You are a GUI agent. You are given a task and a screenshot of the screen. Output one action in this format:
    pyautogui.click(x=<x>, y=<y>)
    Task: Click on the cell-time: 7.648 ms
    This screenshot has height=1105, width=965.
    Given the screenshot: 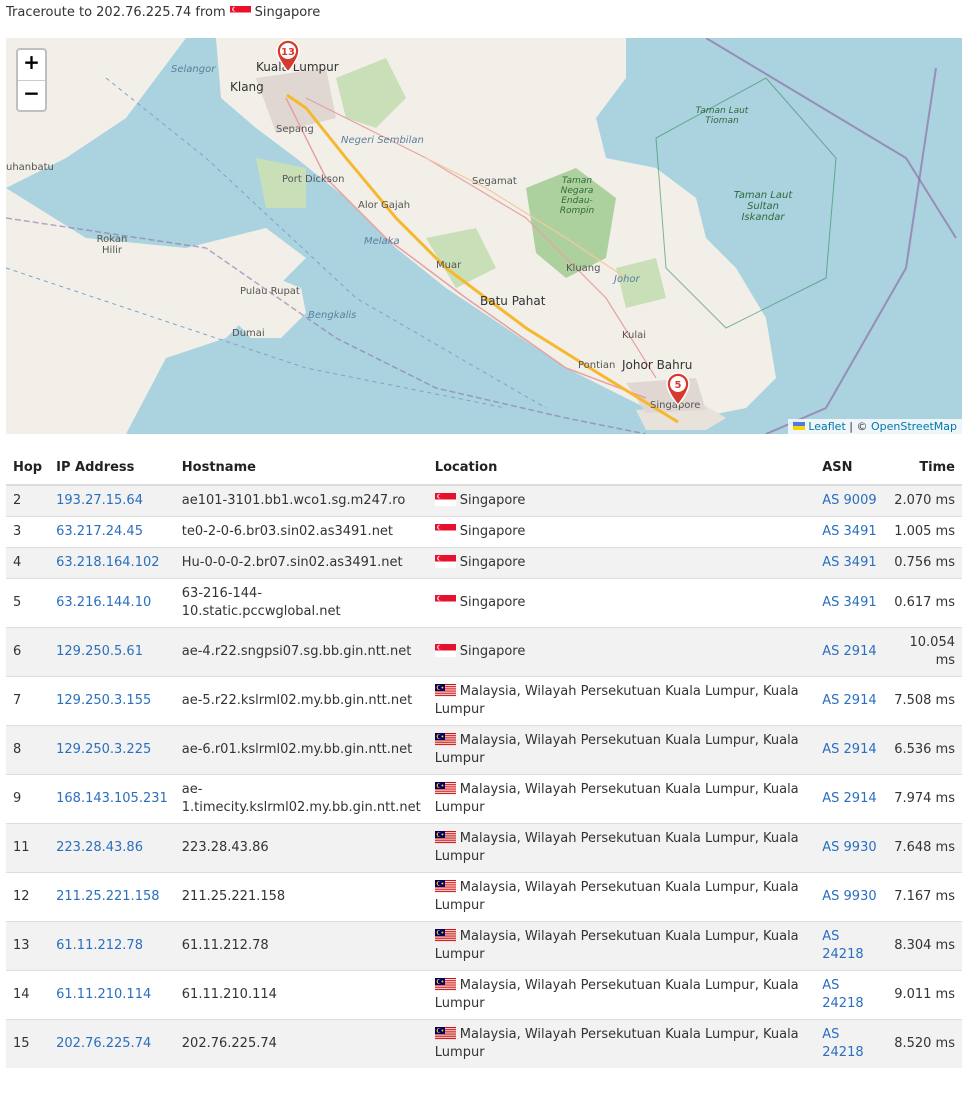 What is the action you would take?
    pyautogui.click(x=923, y=848)
    